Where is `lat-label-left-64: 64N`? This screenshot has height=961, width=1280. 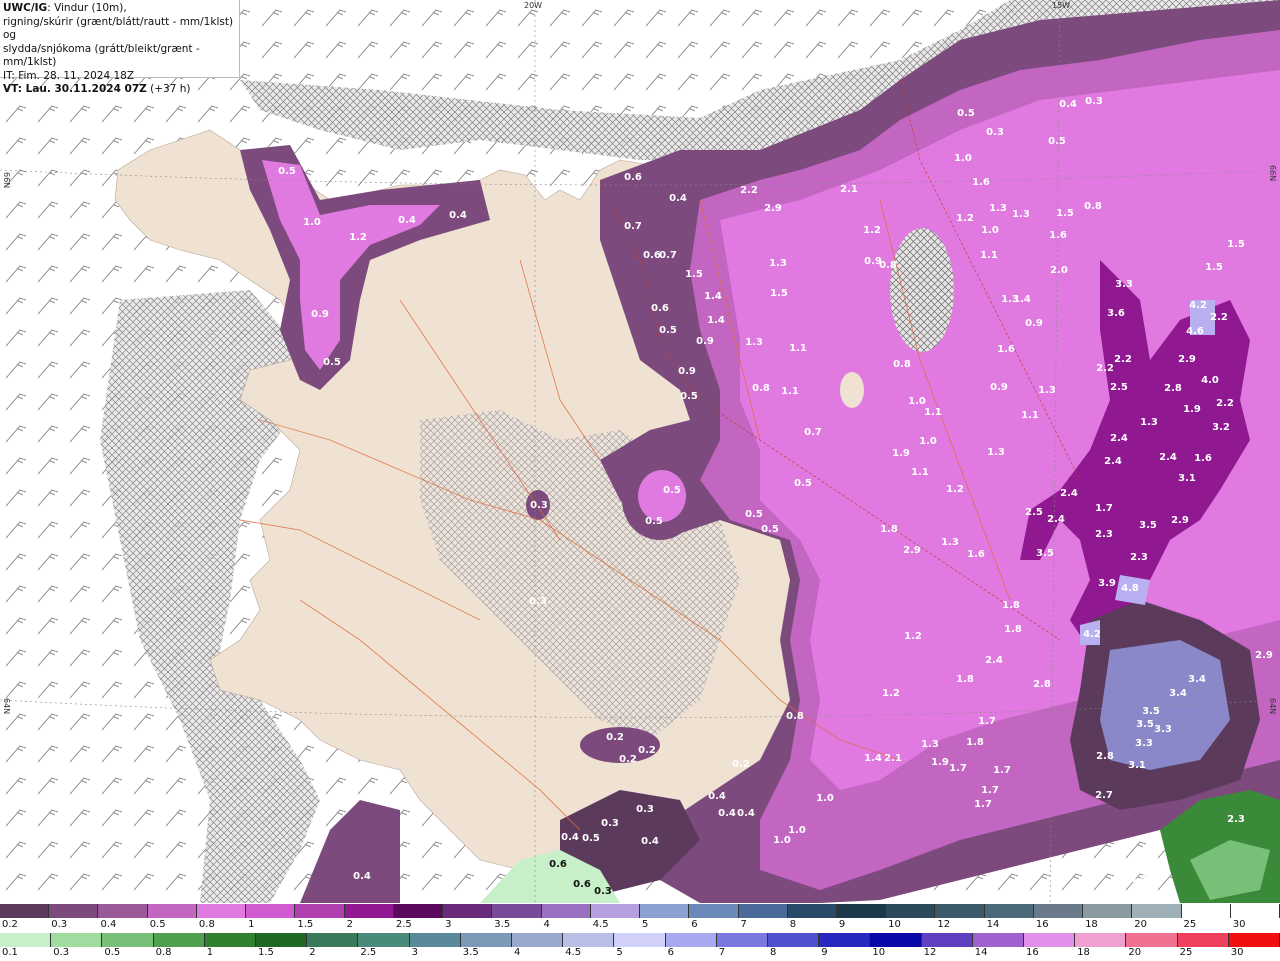 lat-label-left-64: 64N is located at coordinates (6, 706).